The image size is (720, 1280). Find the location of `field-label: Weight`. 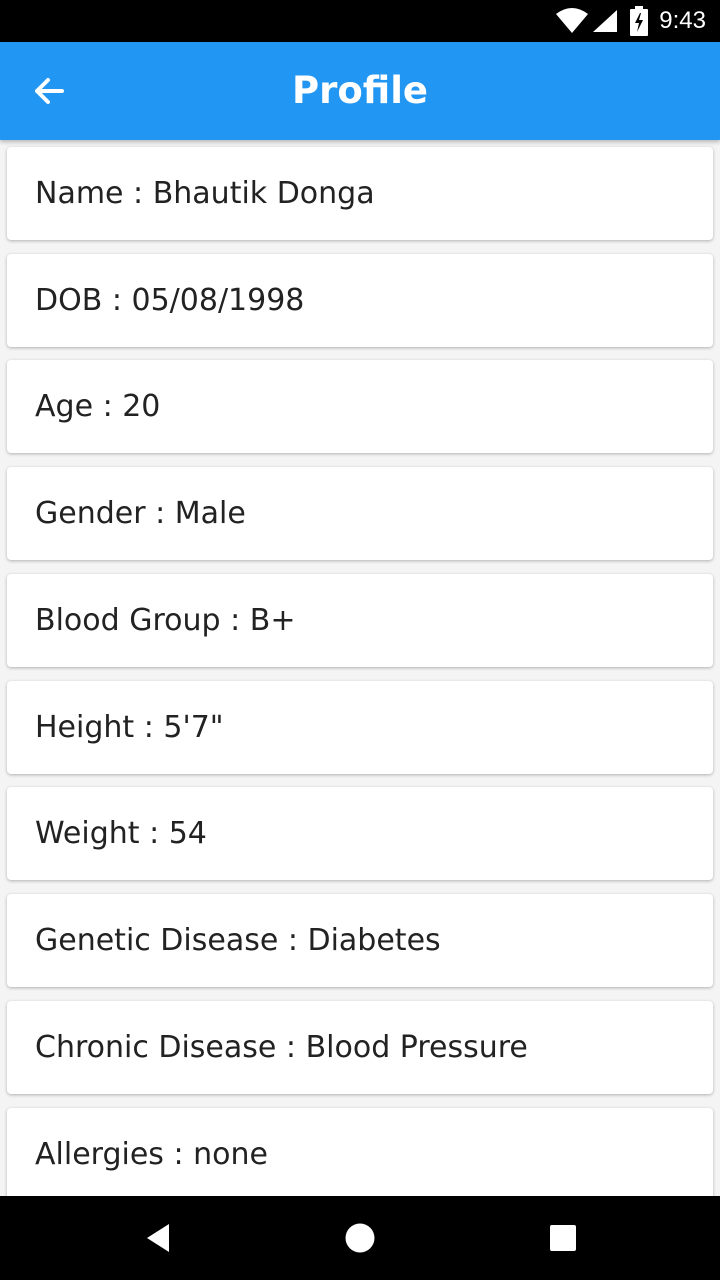

field-label: Weight is located at coordinates (87, 833).